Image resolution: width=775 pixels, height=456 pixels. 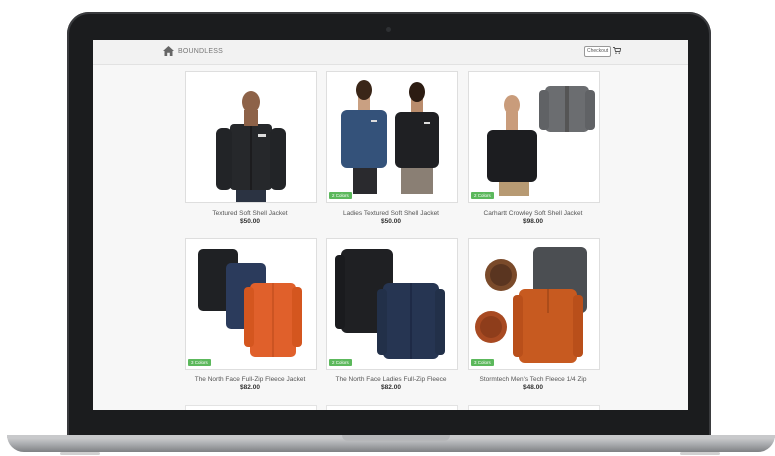 What do you see at coordinates (533, 387) in the screenshot?
I see `product-price: $48.00` at bounding box center [533, 387].